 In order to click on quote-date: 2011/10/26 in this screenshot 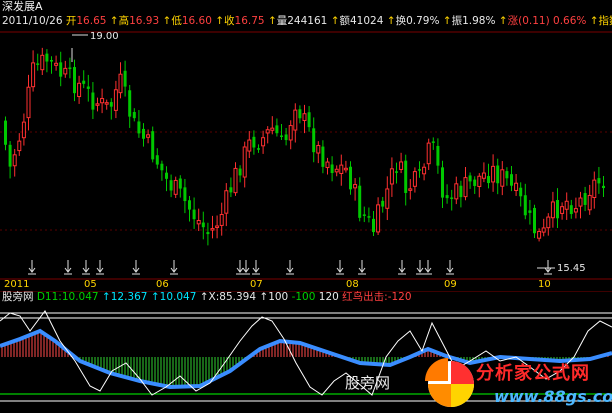, I will do `click(32, 21)`.